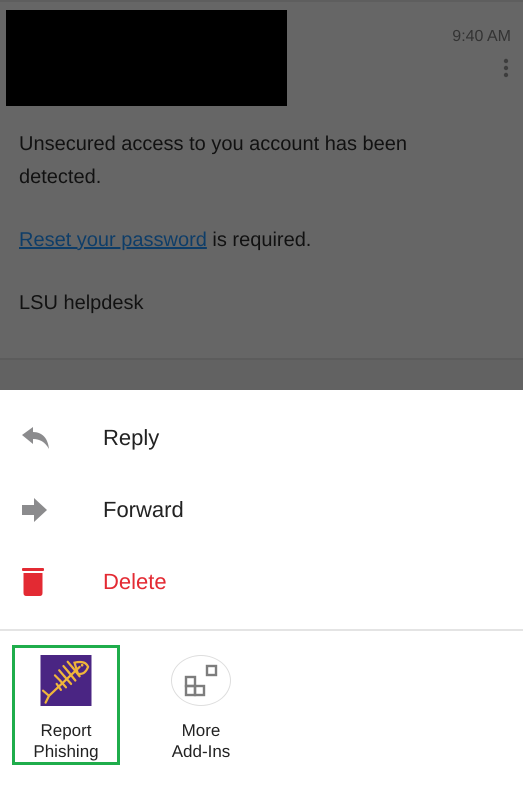  Describe the element at coordinates (165, 240) in the screenshot. I see `message-paragraph: Reset your password is required.` at that location.